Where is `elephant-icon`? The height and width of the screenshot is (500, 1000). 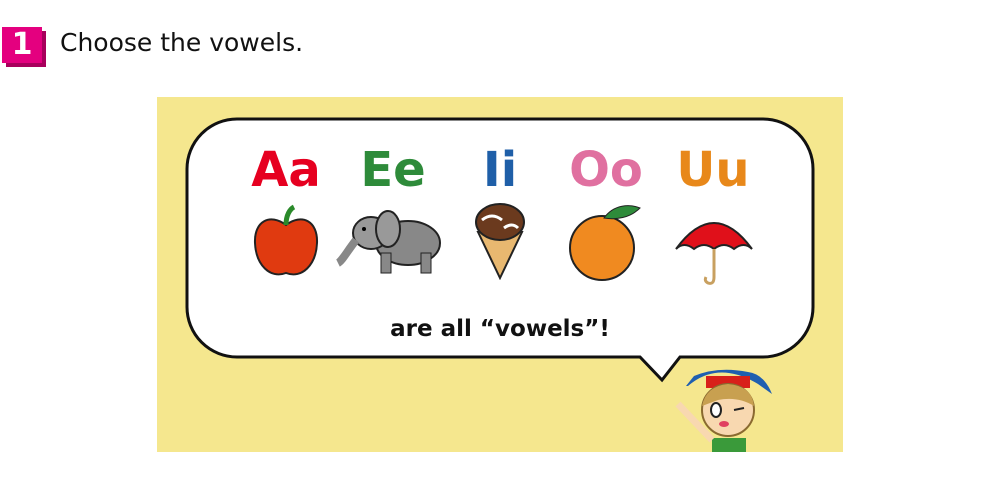
elephant-icon is located at coordinates (388, 242).